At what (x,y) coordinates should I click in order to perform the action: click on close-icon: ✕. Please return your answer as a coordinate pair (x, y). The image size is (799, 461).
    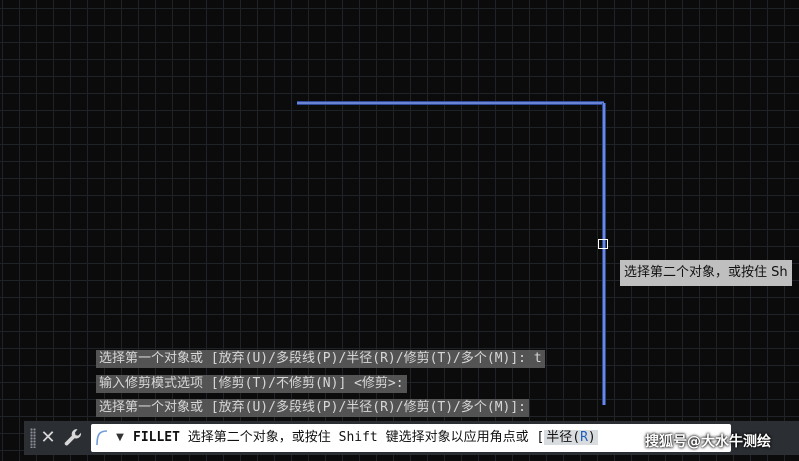
    Looking at the image, I should click on (48, 438).